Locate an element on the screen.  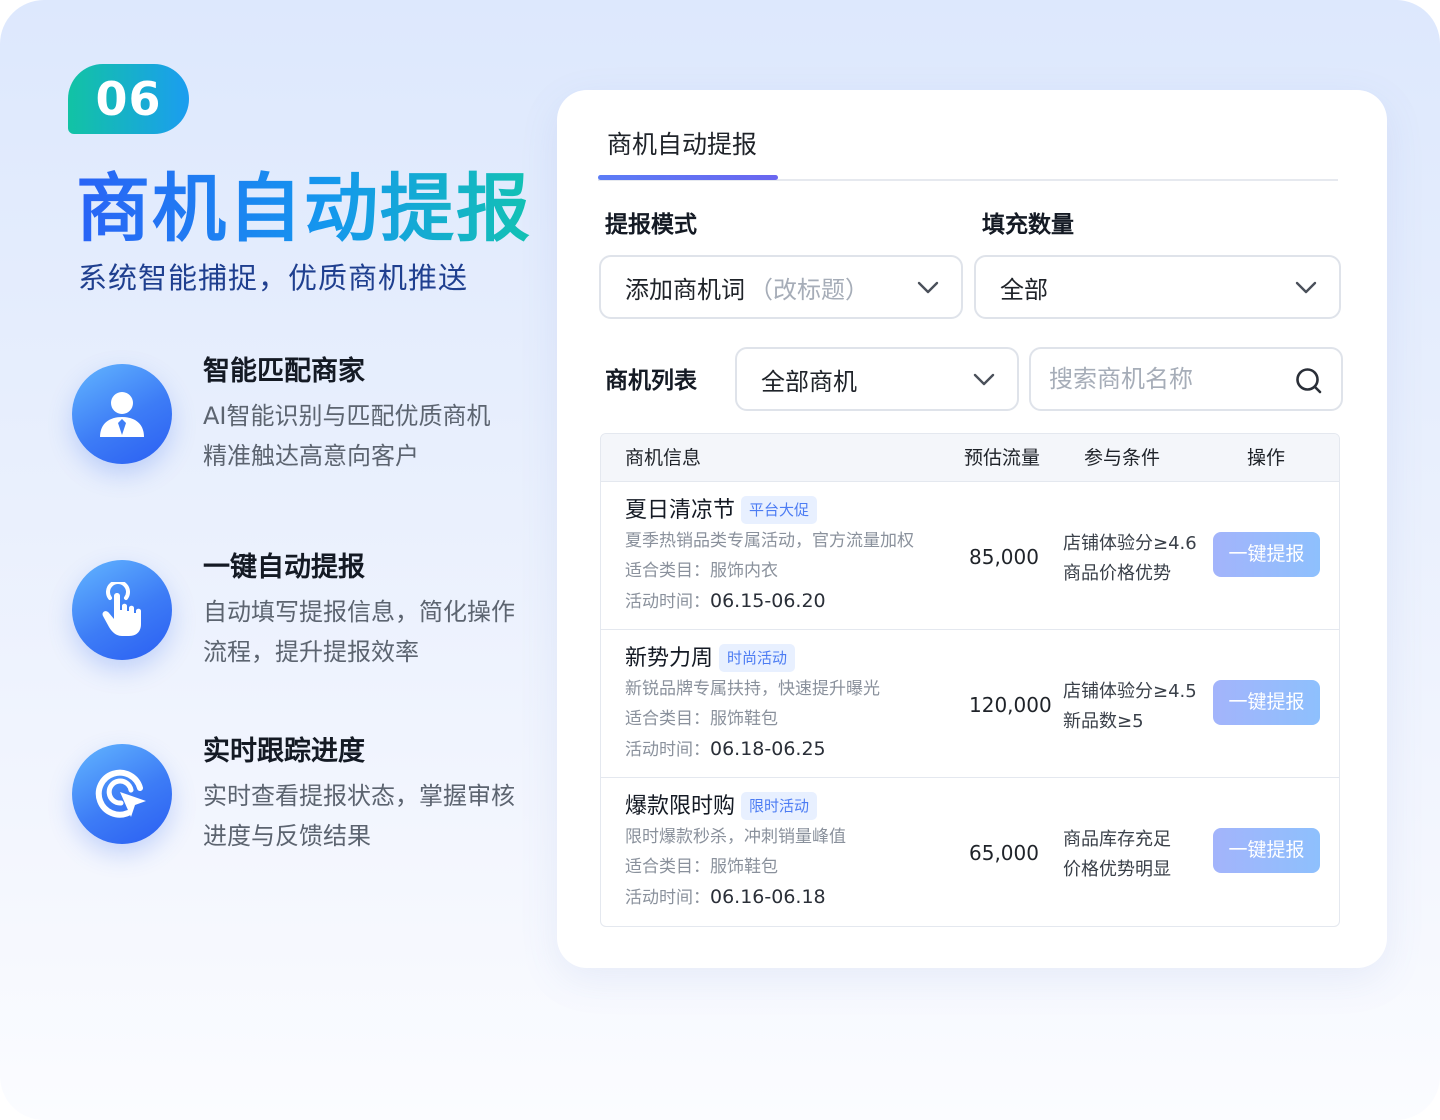
search-icon is located at coordinates (1309, 381).